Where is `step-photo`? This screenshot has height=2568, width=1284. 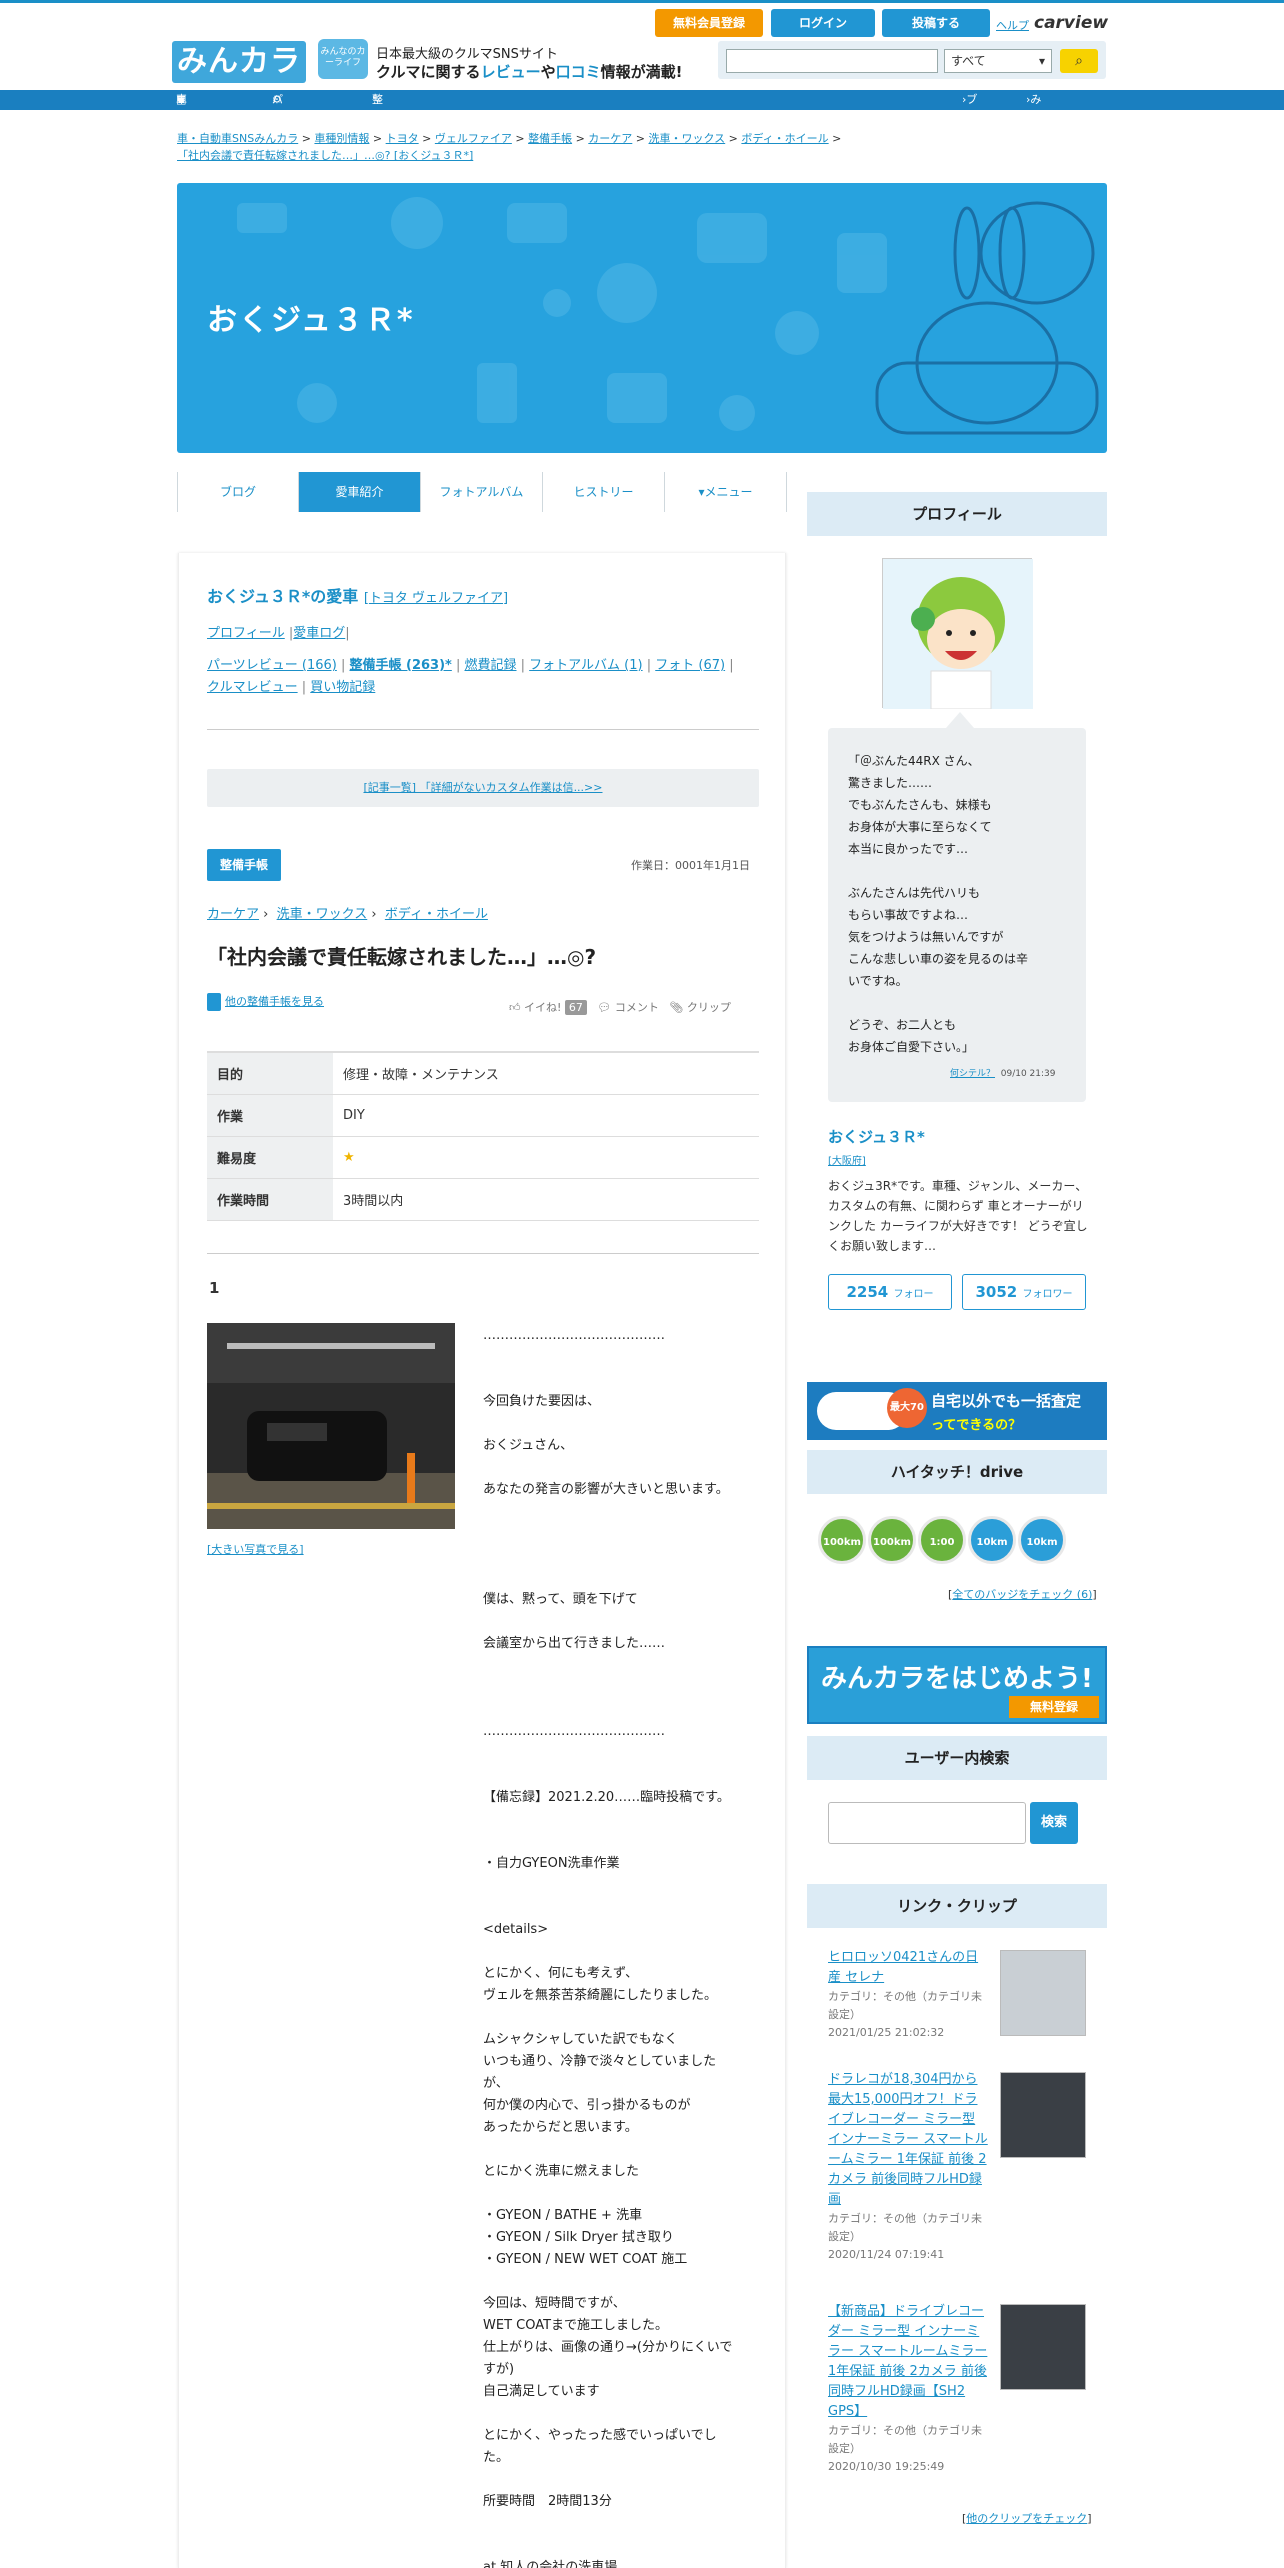 step-photo is located at coordinates (331, 1426).